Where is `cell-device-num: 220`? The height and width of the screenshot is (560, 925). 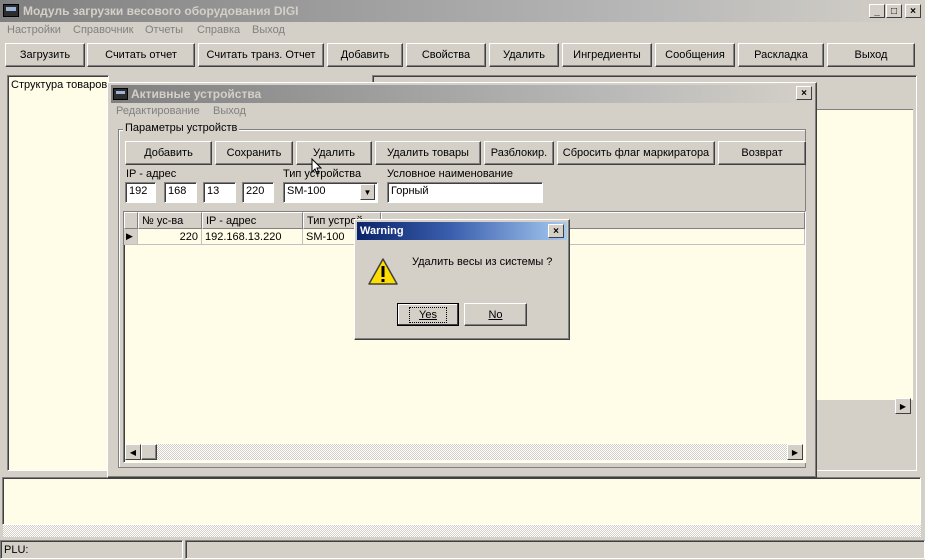 cell-device-num: 220 is located at coordinates (170, 237).